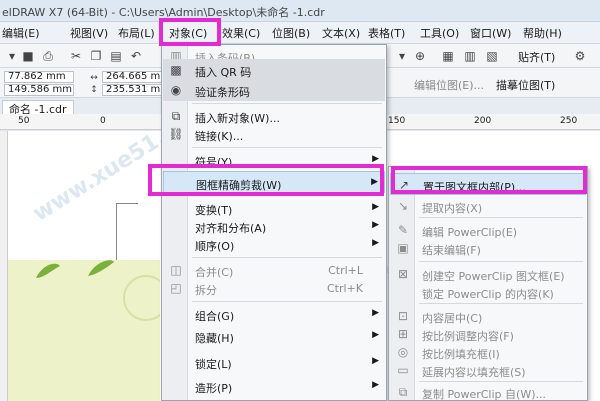  Describe the element at coordinates (274, 288) in the screenshot. I see `menu-item-break-apart: ◰ 拆分 Ctrl+K` at that location.